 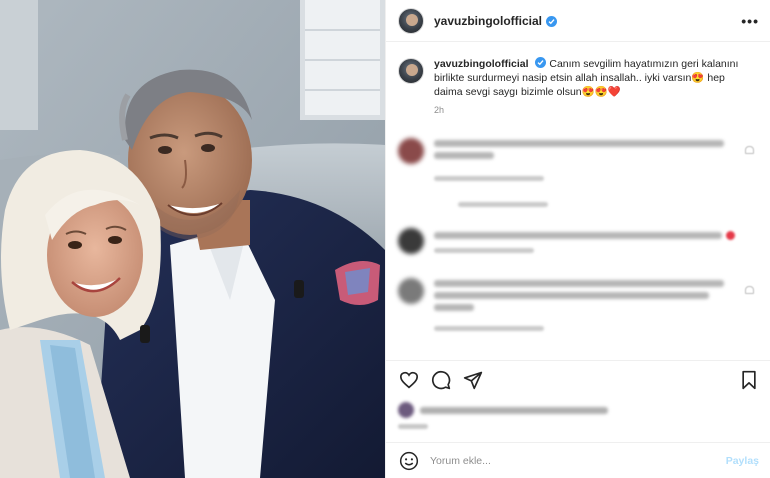 What do you see at coordinates (565, 460) in the screenshot?
I see `comment-input` at bounding box center [565, 460].